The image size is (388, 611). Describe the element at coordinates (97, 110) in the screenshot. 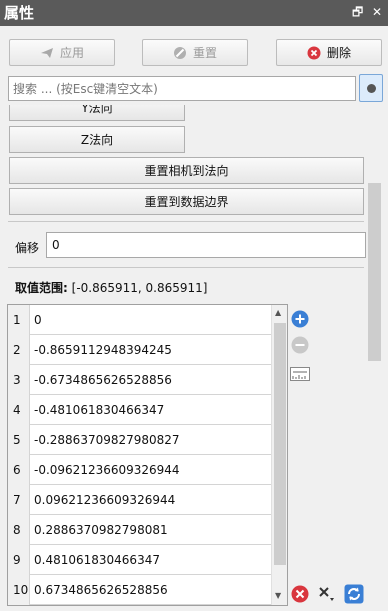

I see `y-normal-button-label: Y法向` at that location.